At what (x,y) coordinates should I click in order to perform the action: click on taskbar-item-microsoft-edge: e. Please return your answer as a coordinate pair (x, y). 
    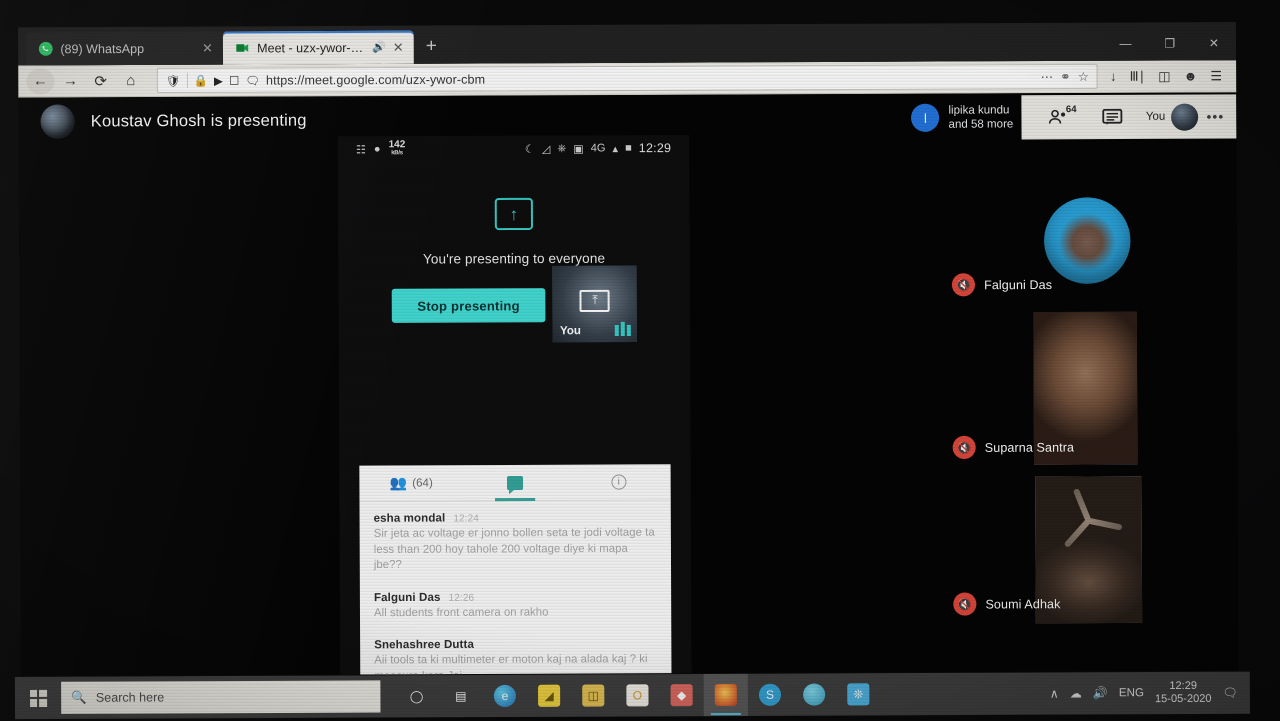
    Looking at the image, I should click on (505, 696).